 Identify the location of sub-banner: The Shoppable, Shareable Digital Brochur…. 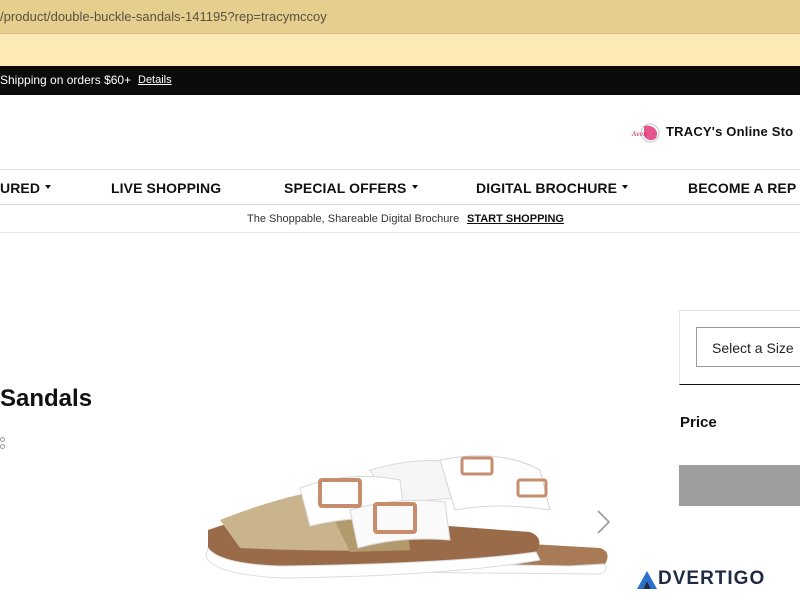
(400, 219).